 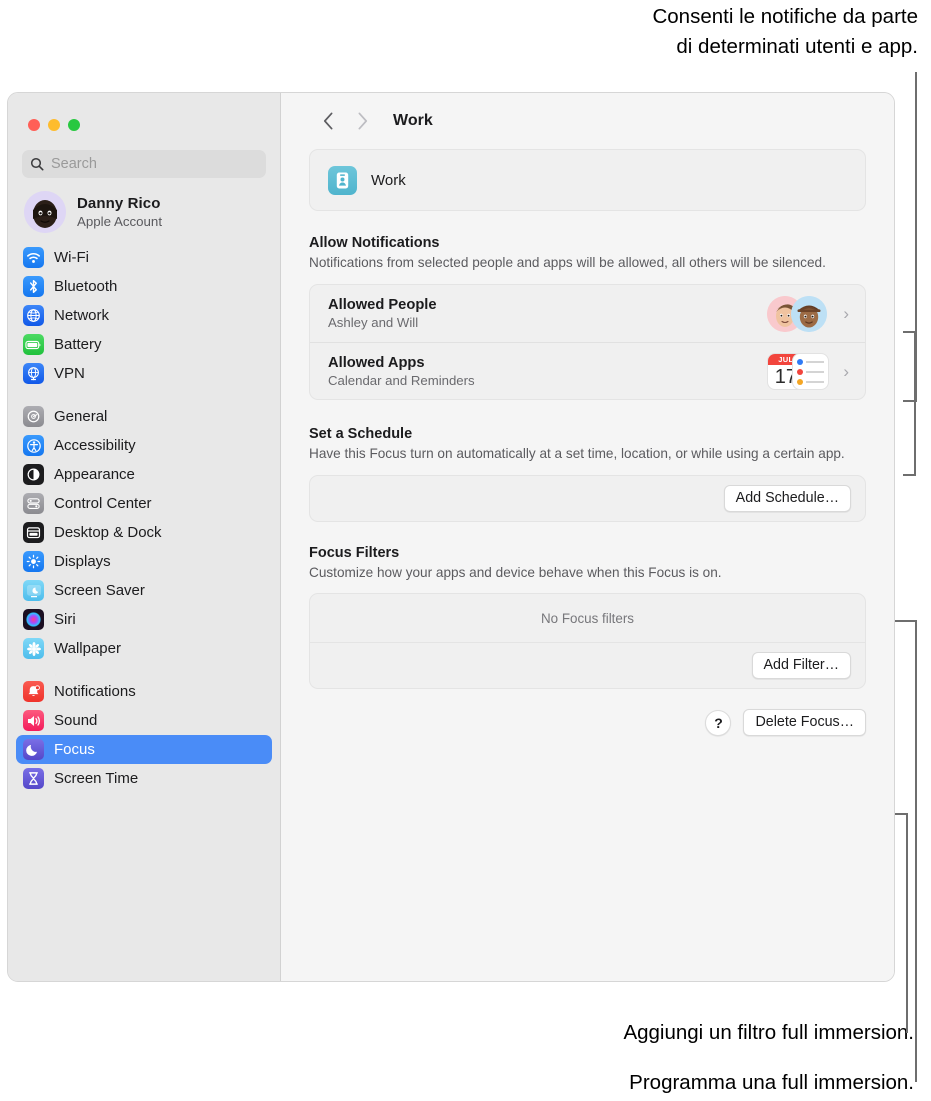 I want to click on sidebar-item-wallpaper: Wallpaper, so click(x=144, y=648).